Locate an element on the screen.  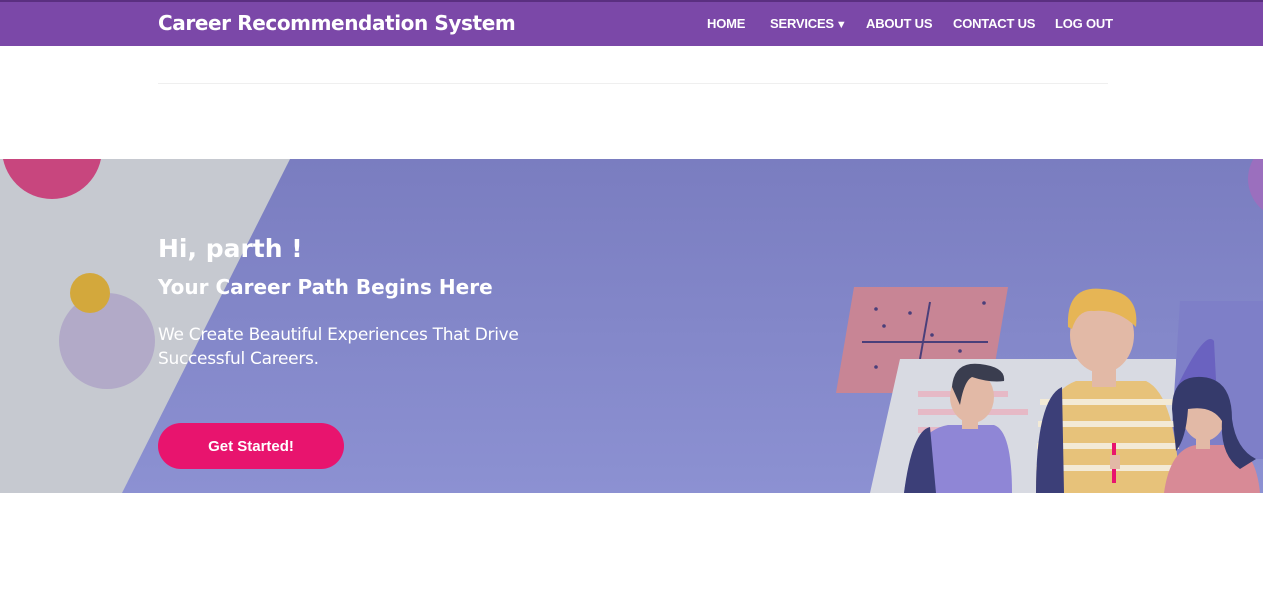
header-divider is located at coordinates (633, 83).